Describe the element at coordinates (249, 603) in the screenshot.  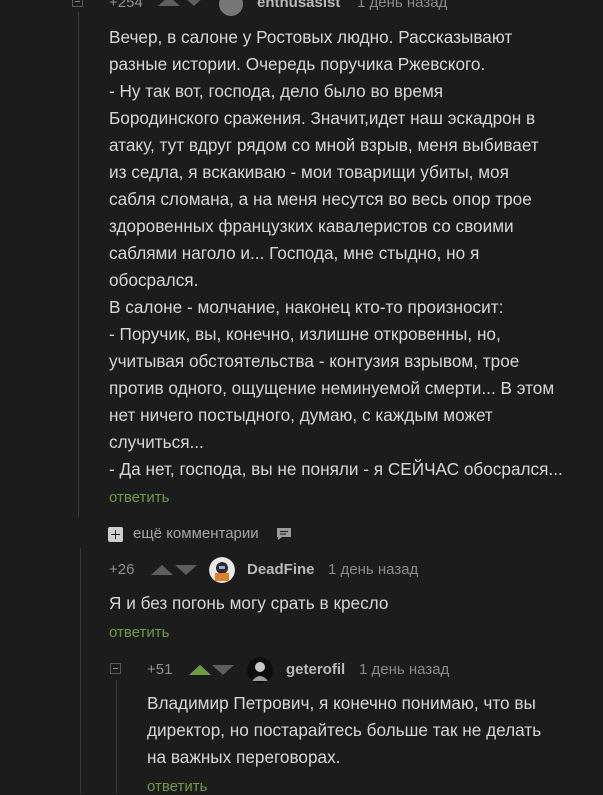
I see `comment-body: Я и без погонь могу срать в кресло` at that location.